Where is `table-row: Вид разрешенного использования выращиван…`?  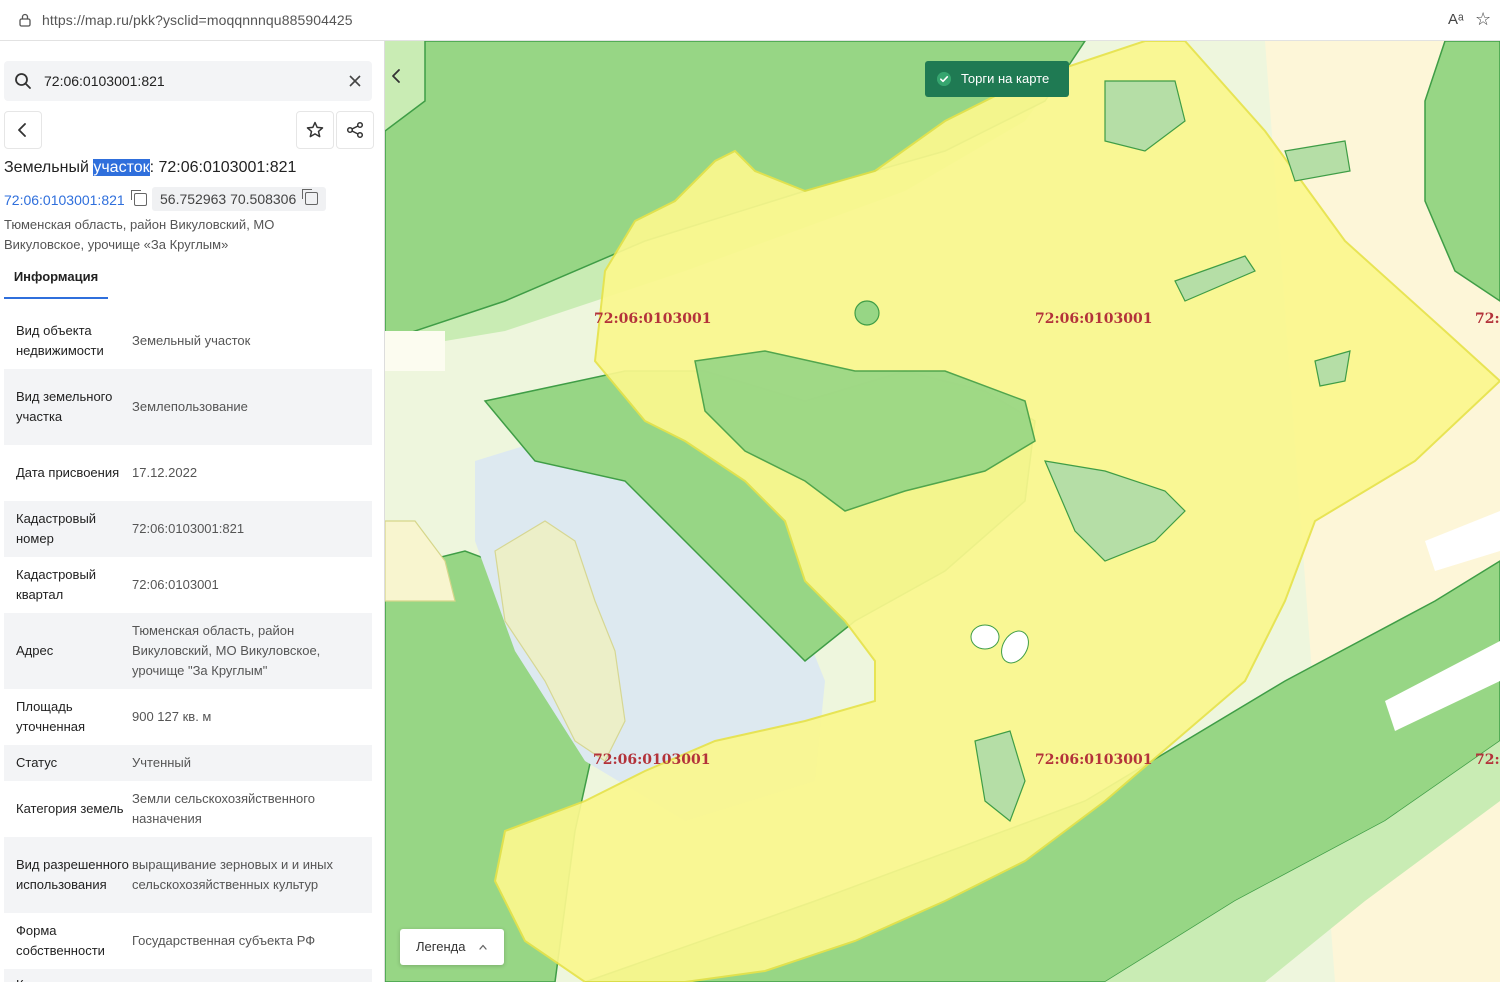
table-row: Вид разрешенного использования выращиван… is located at coordinates (188, 875).